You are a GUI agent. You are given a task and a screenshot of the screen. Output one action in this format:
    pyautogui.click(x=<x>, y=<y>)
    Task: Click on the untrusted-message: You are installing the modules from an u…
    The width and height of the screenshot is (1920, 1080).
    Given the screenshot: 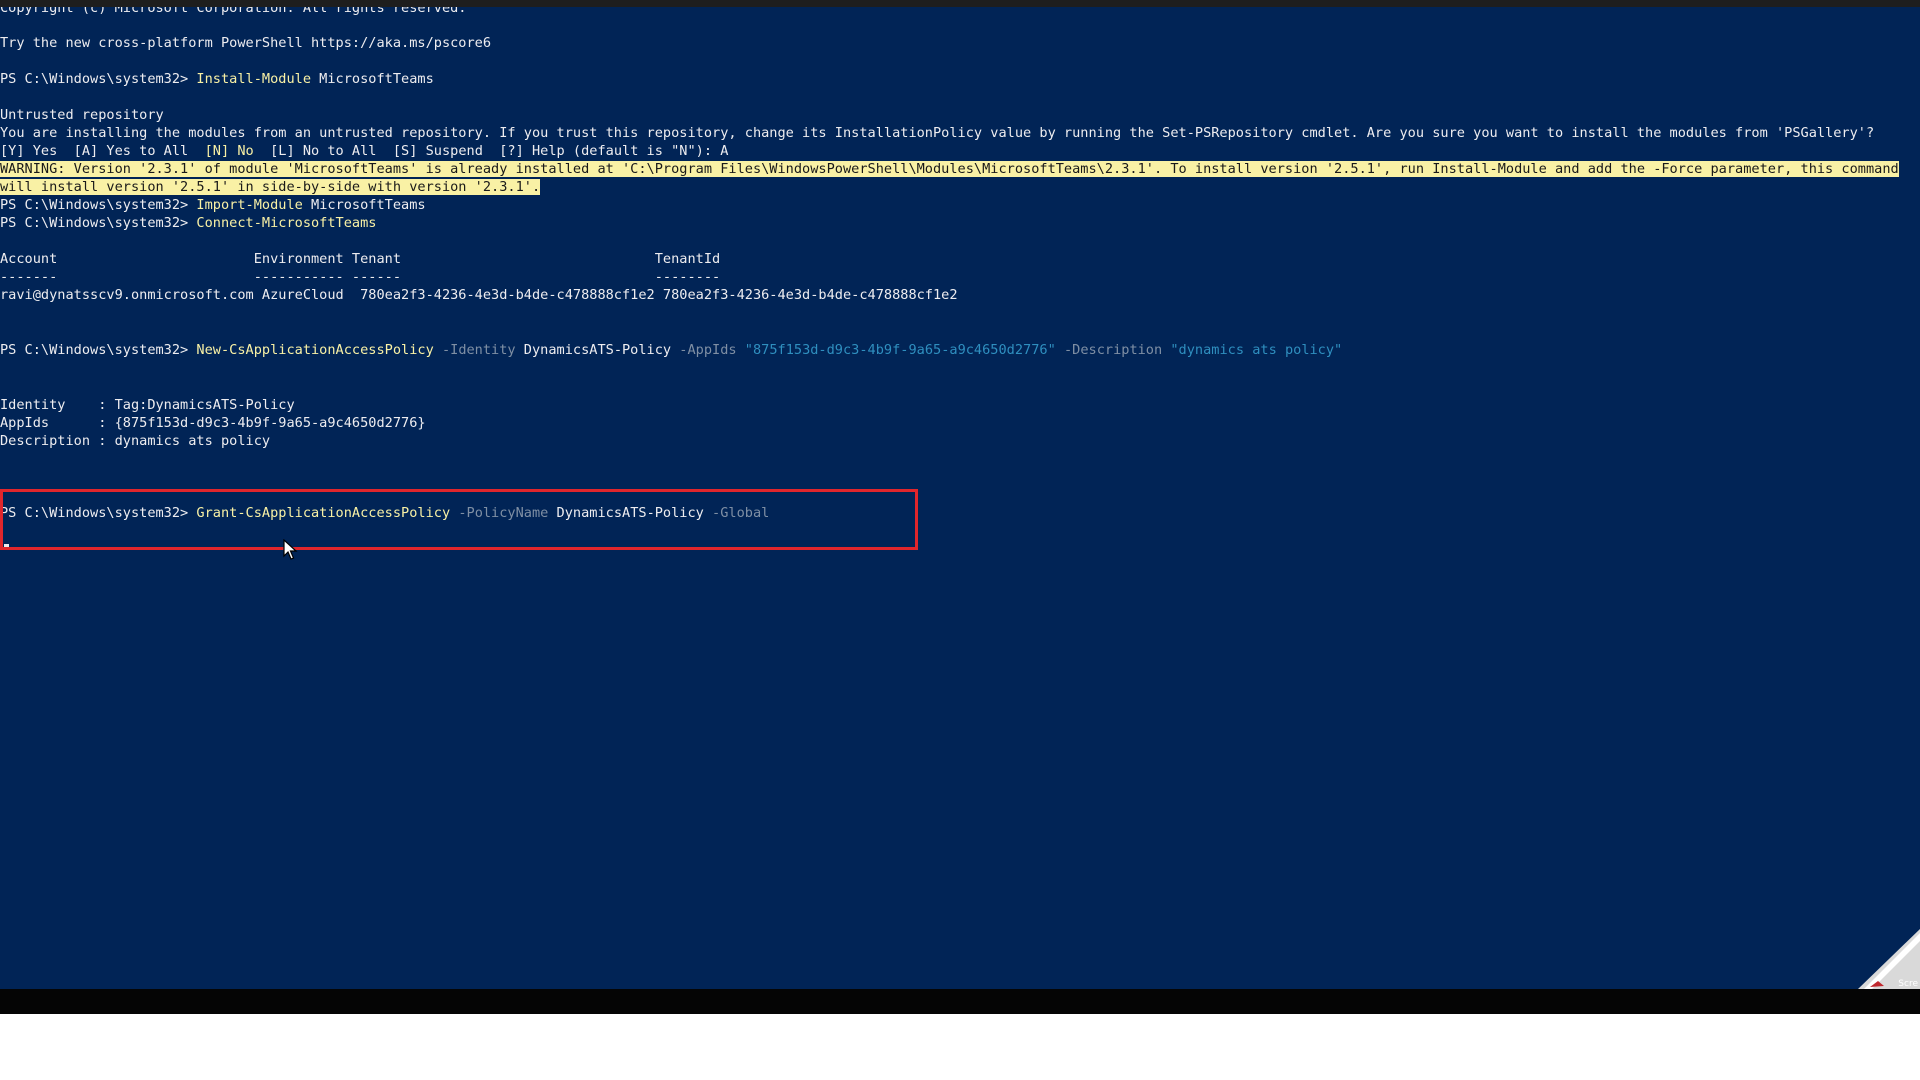 What is the action you would take?
    pyautogui.click(x=937, y=133)
    